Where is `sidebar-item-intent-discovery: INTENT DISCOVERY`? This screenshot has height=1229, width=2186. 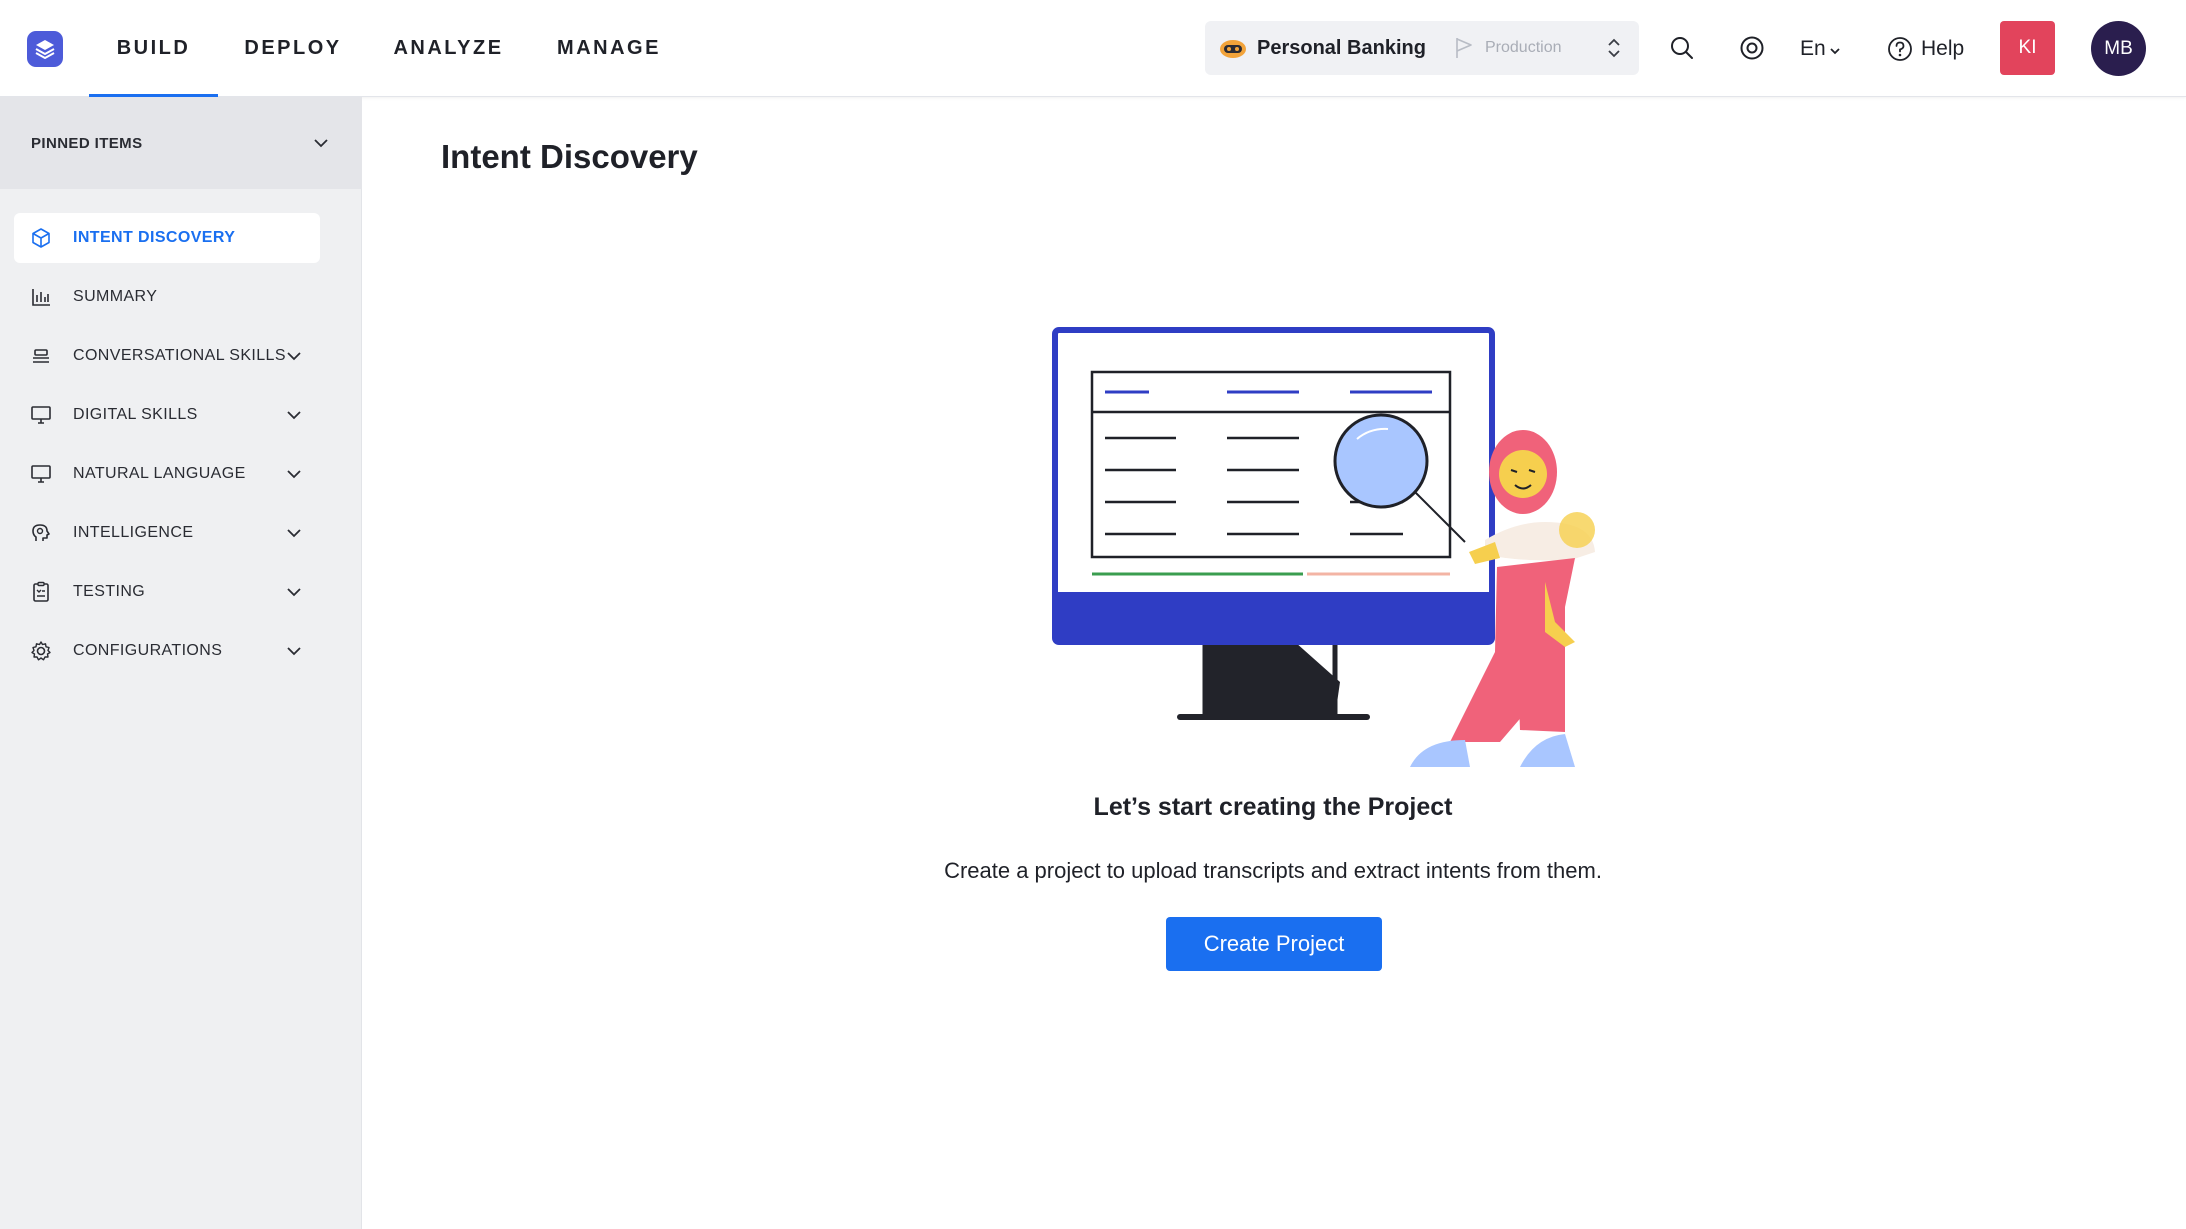 sidebar-item-intent-discovery: INTENT DISCOVERY is located at coordinates (167, 238).